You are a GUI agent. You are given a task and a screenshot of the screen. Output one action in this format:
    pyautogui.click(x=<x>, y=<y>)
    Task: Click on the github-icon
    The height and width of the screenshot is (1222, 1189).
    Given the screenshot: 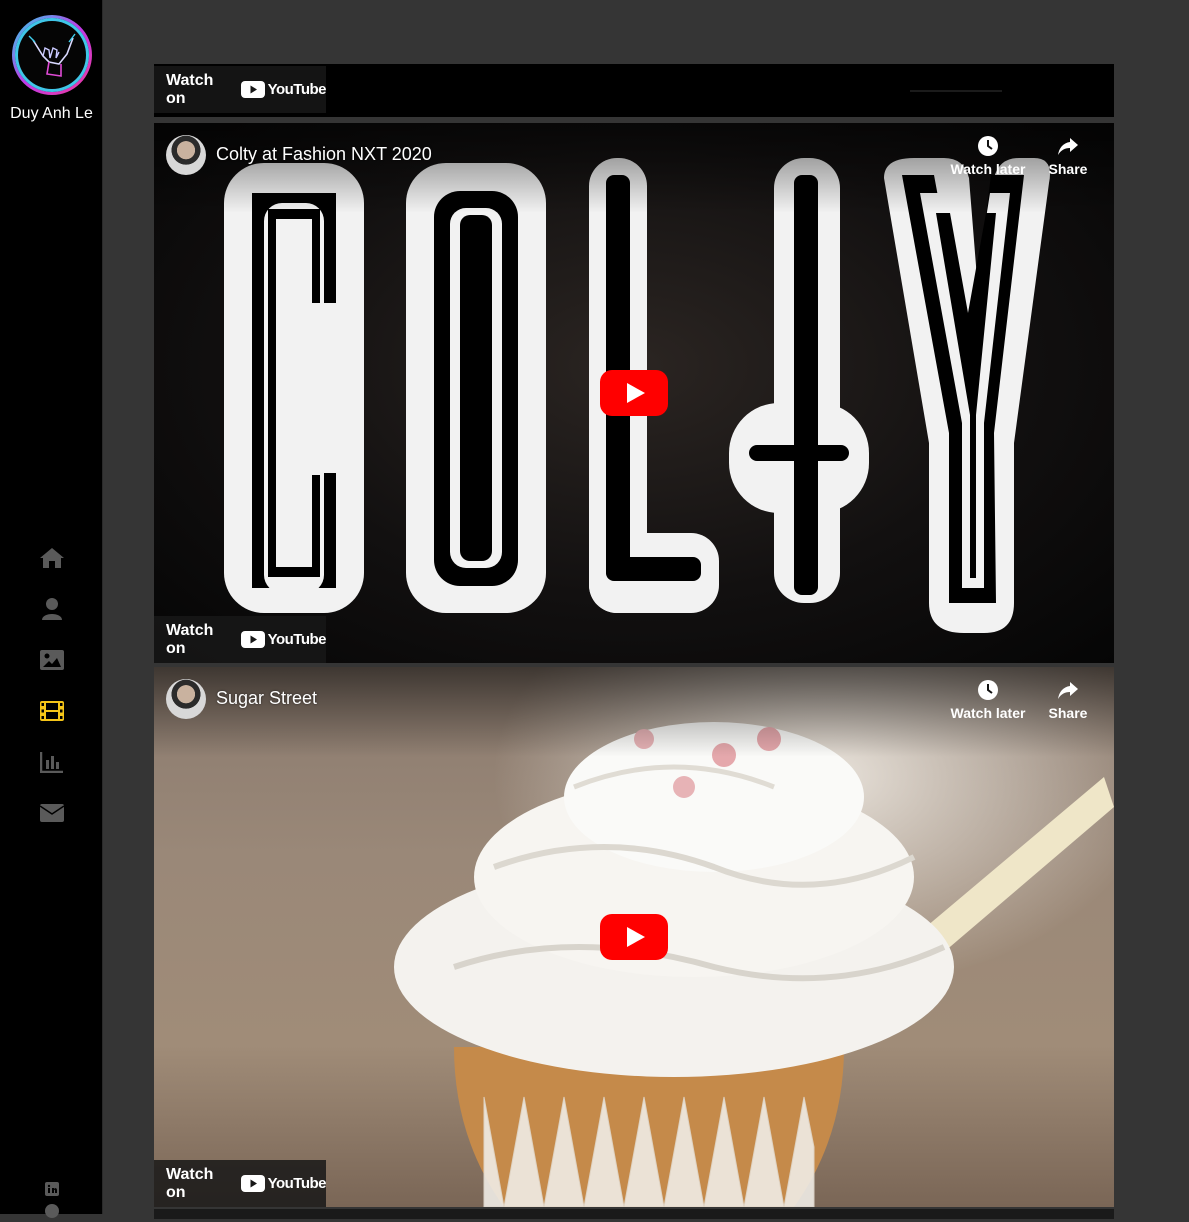 What is the action you would take?
    pyautogui.click(x=51, y=1211)
    